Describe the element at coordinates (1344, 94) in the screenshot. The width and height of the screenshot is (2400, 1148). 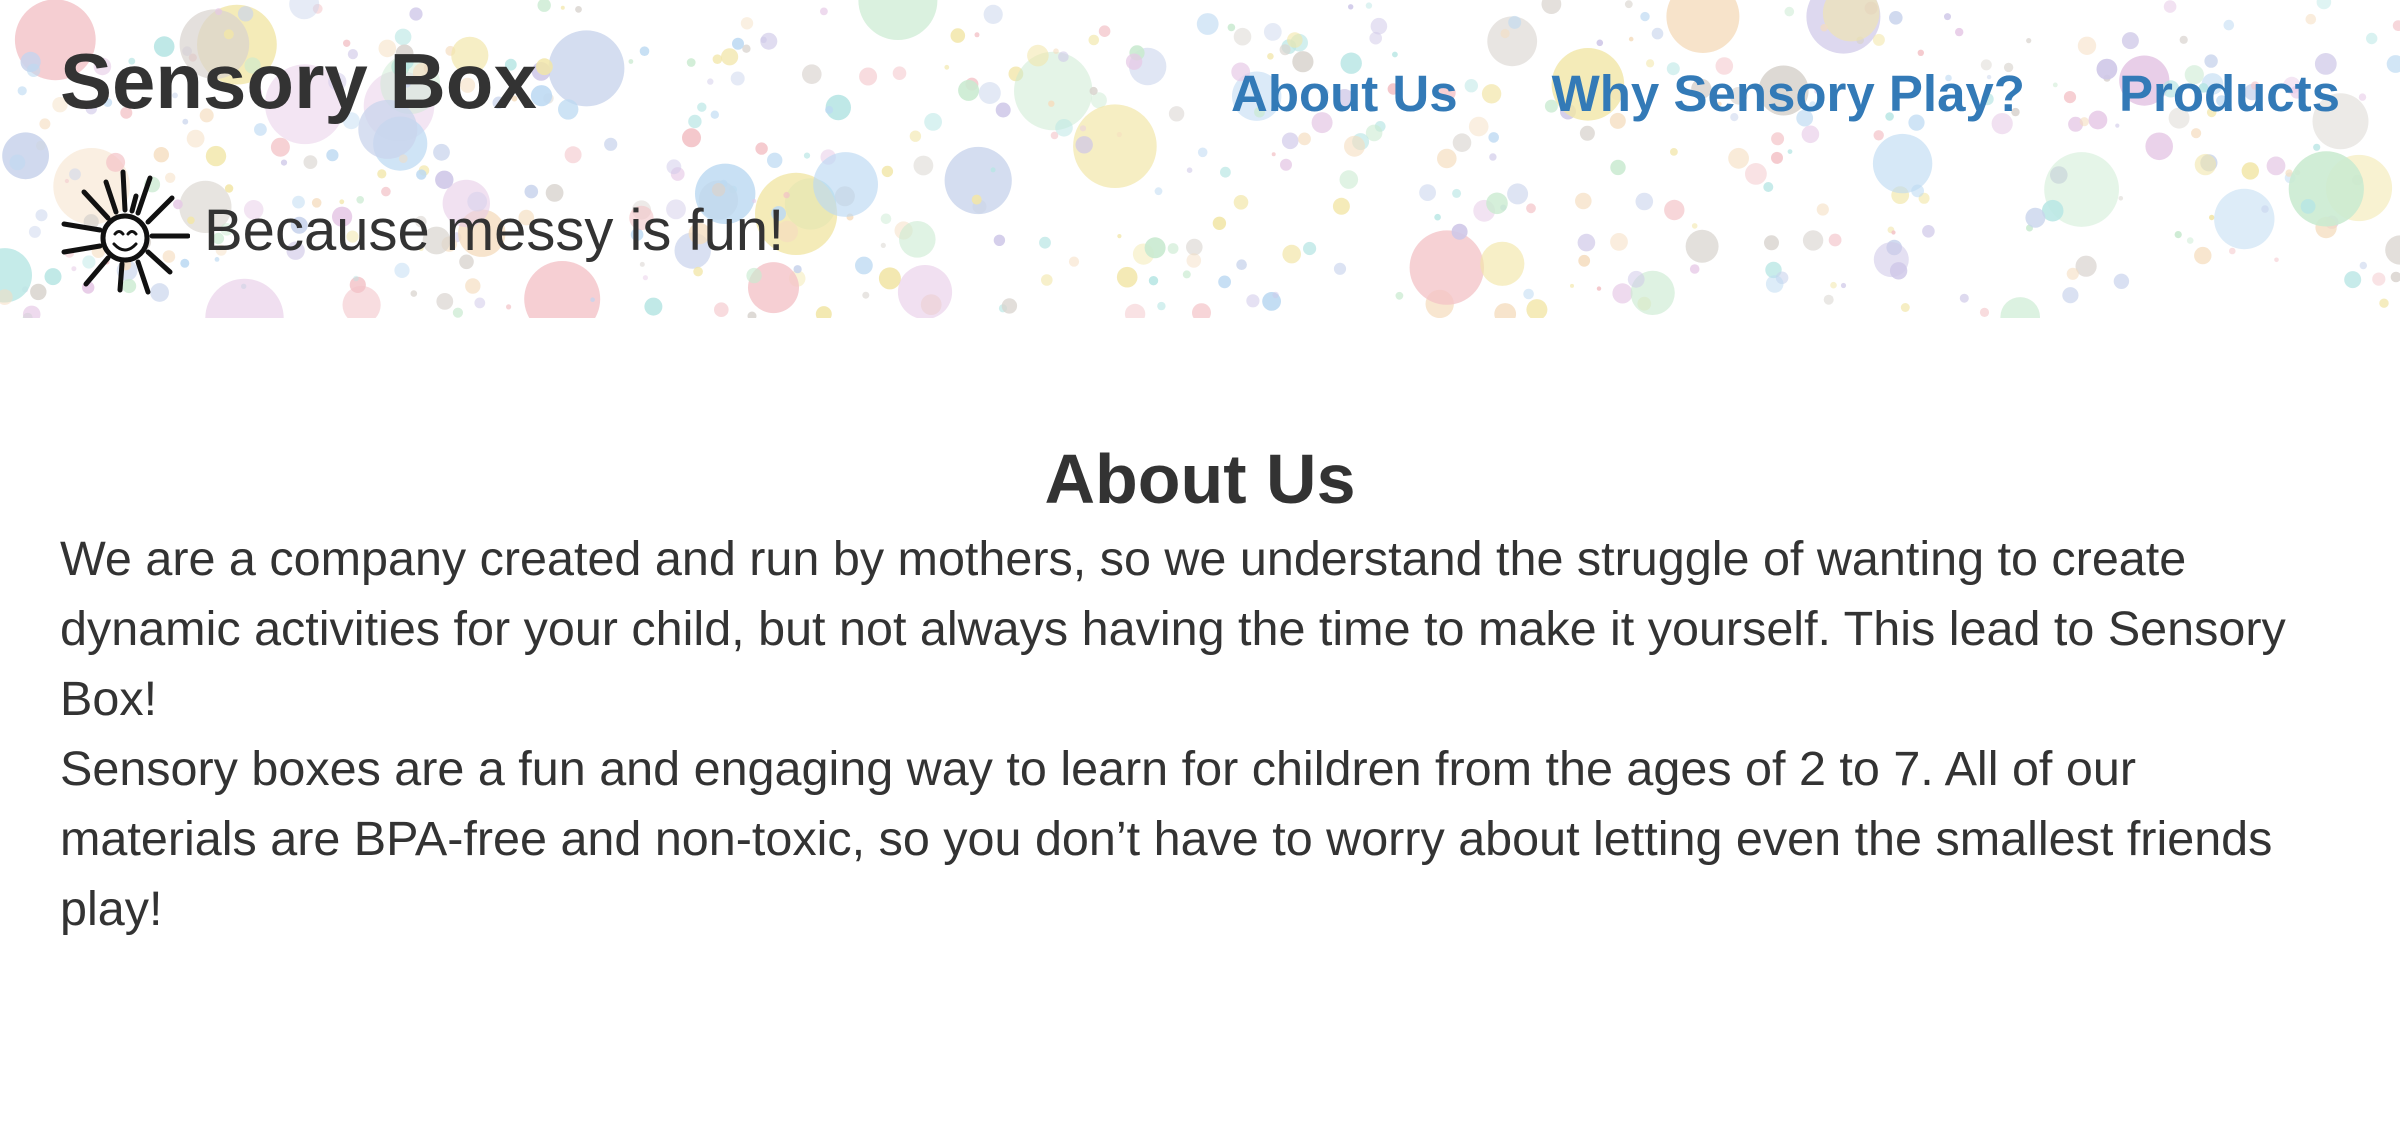
I see `nav-link-about-us: About Us` at that location.